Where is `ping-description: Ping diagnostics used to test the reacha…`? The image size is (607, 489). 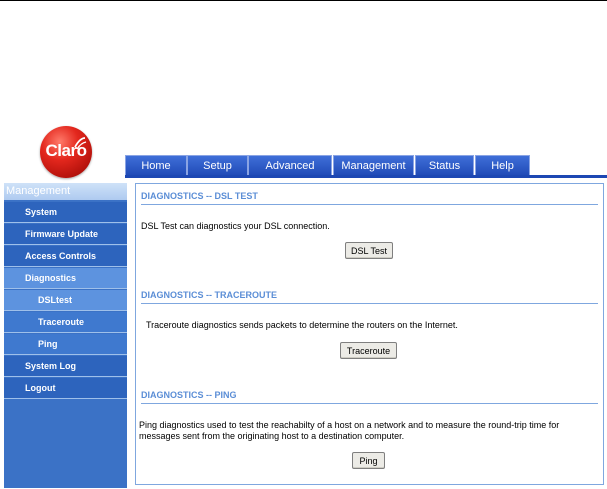 ping-description: Ping diagnostics used to test the reacha… is located at coordinates (349, 430).